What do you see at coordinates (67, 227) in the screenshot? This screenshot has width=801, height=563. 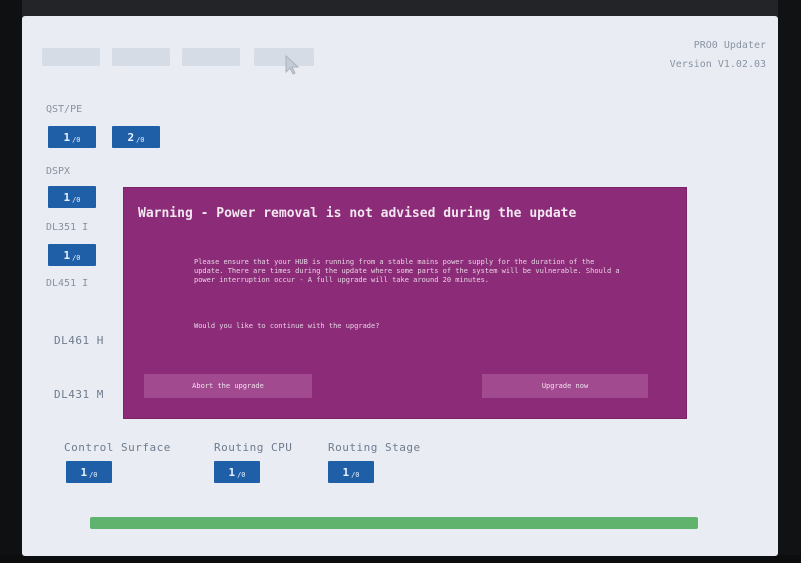 I see `section-label-dl351: DL351 I` at bounding box center [67, 227].